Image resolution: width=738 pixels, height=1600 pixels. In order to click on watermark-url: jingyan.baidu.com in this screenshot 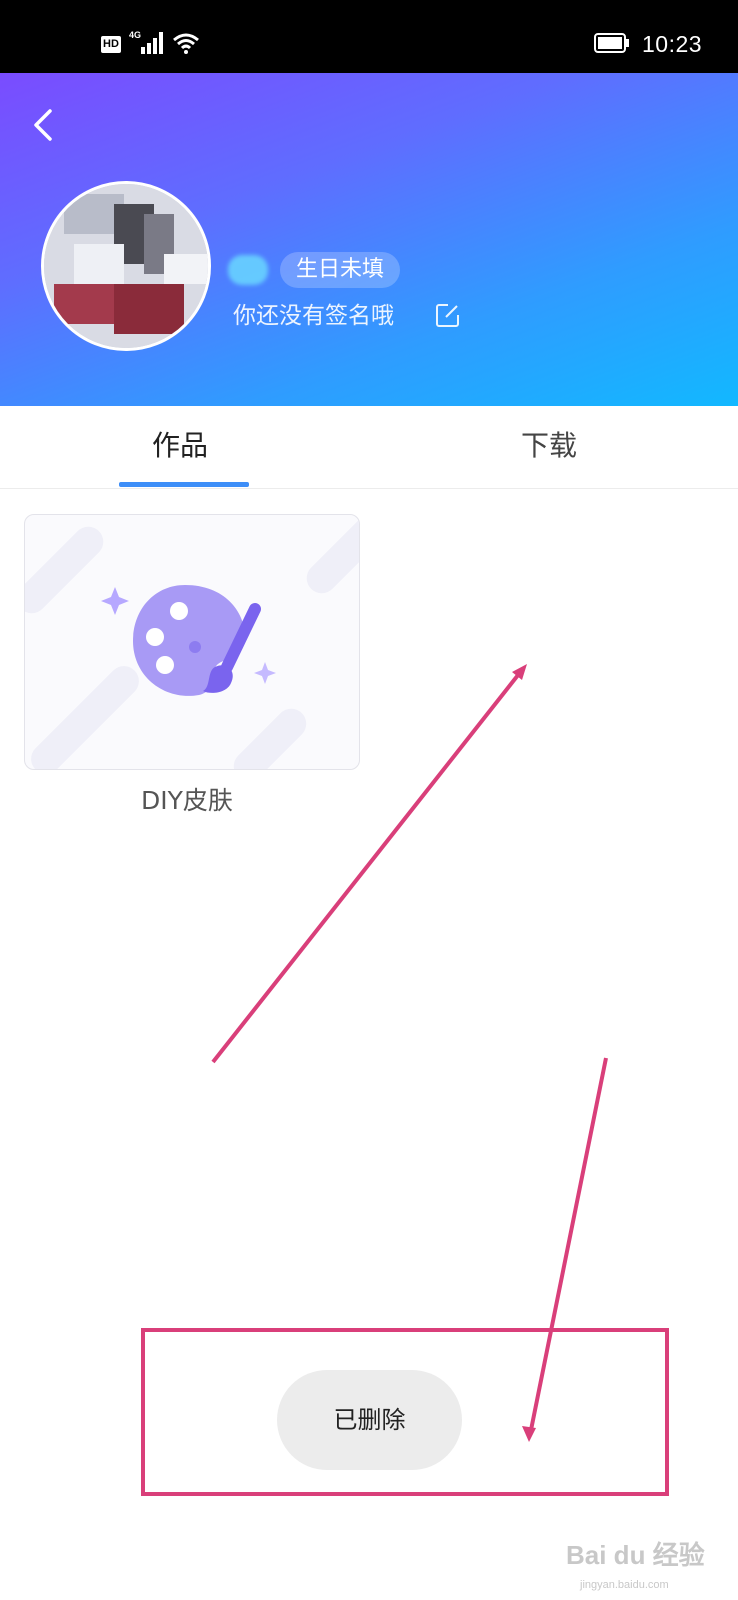, I will do `click(624, 1585)`.